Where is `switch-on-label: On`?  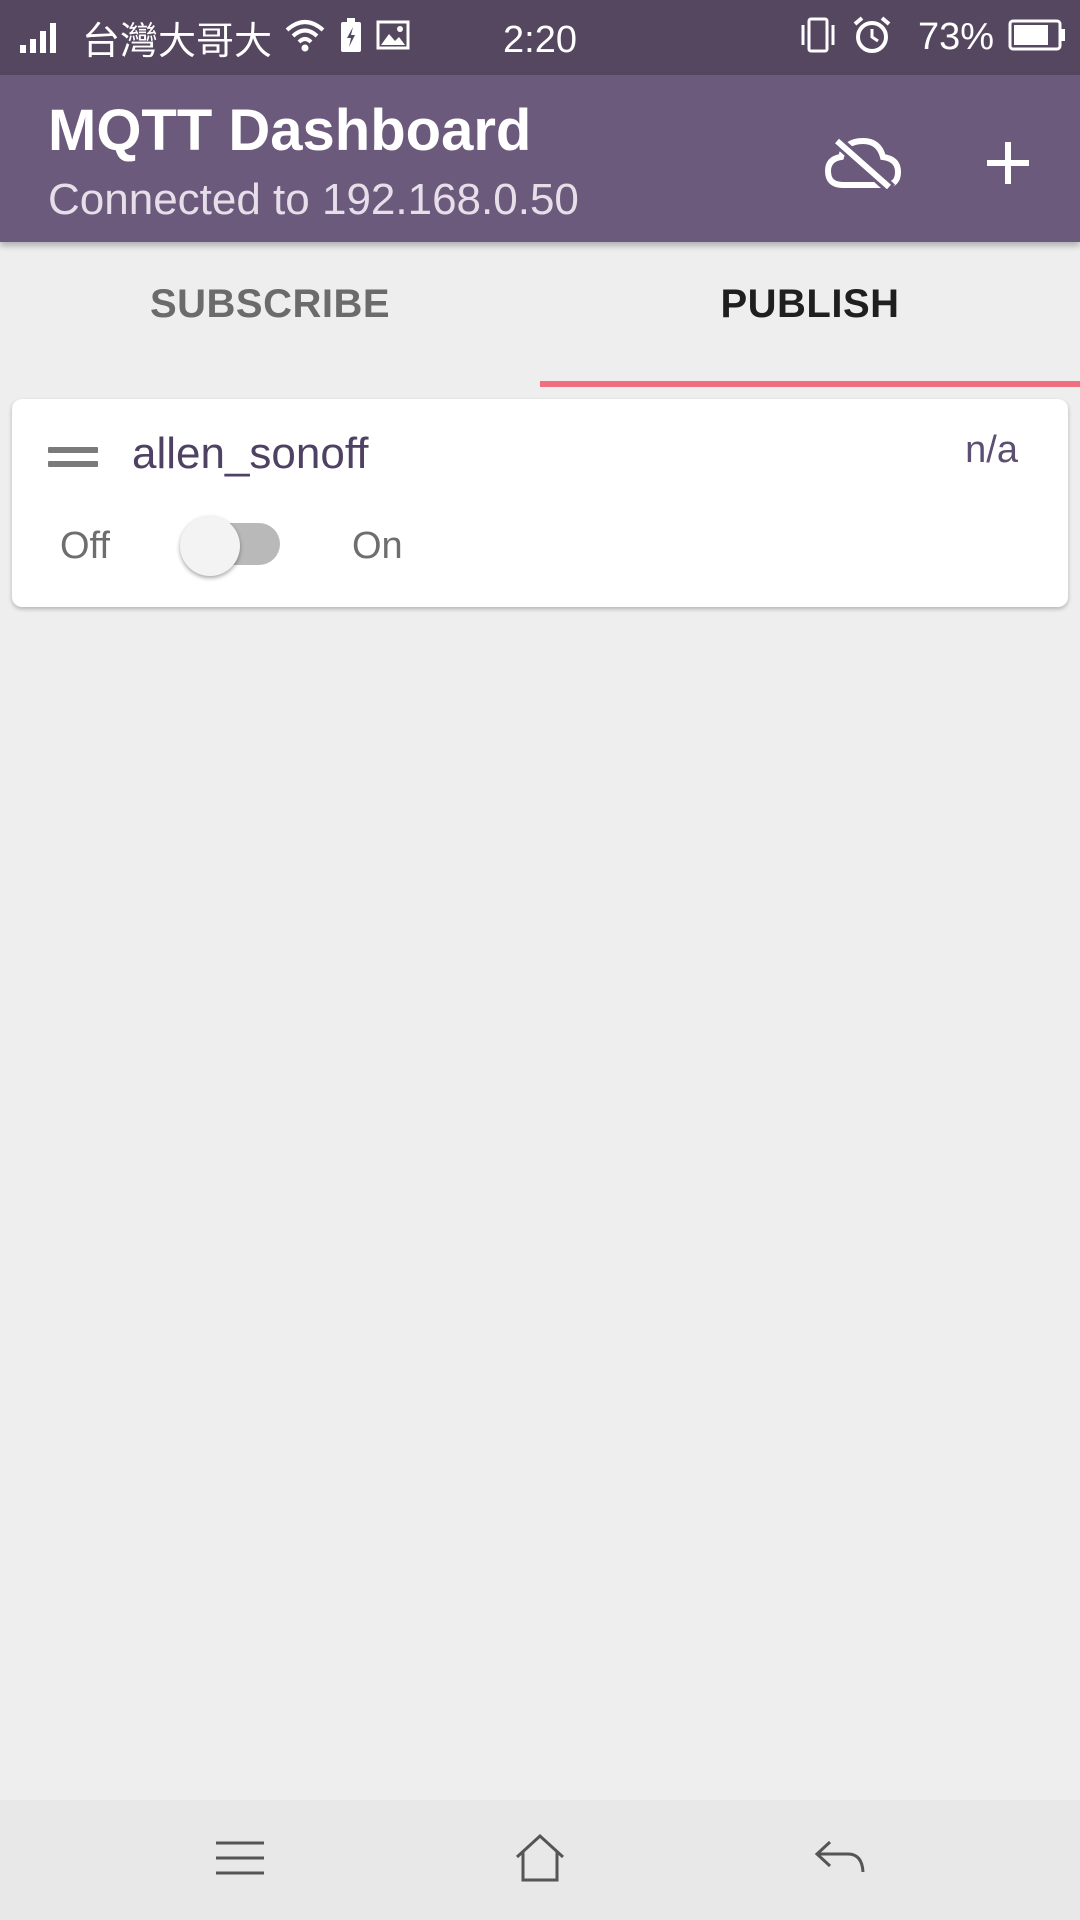
switch-on-label: On is located at coordinates (377, 546).